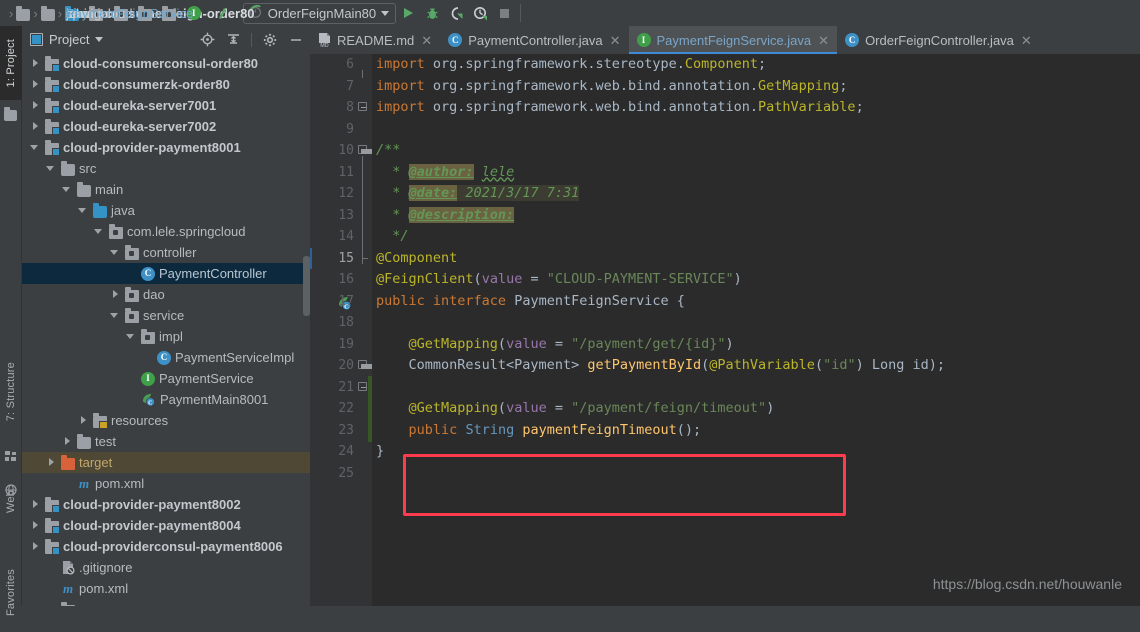  What do you see at coordinates (725, 258) in the screenshot?
I see `code-line: 15 @Component` at bounding box center [725, 258].